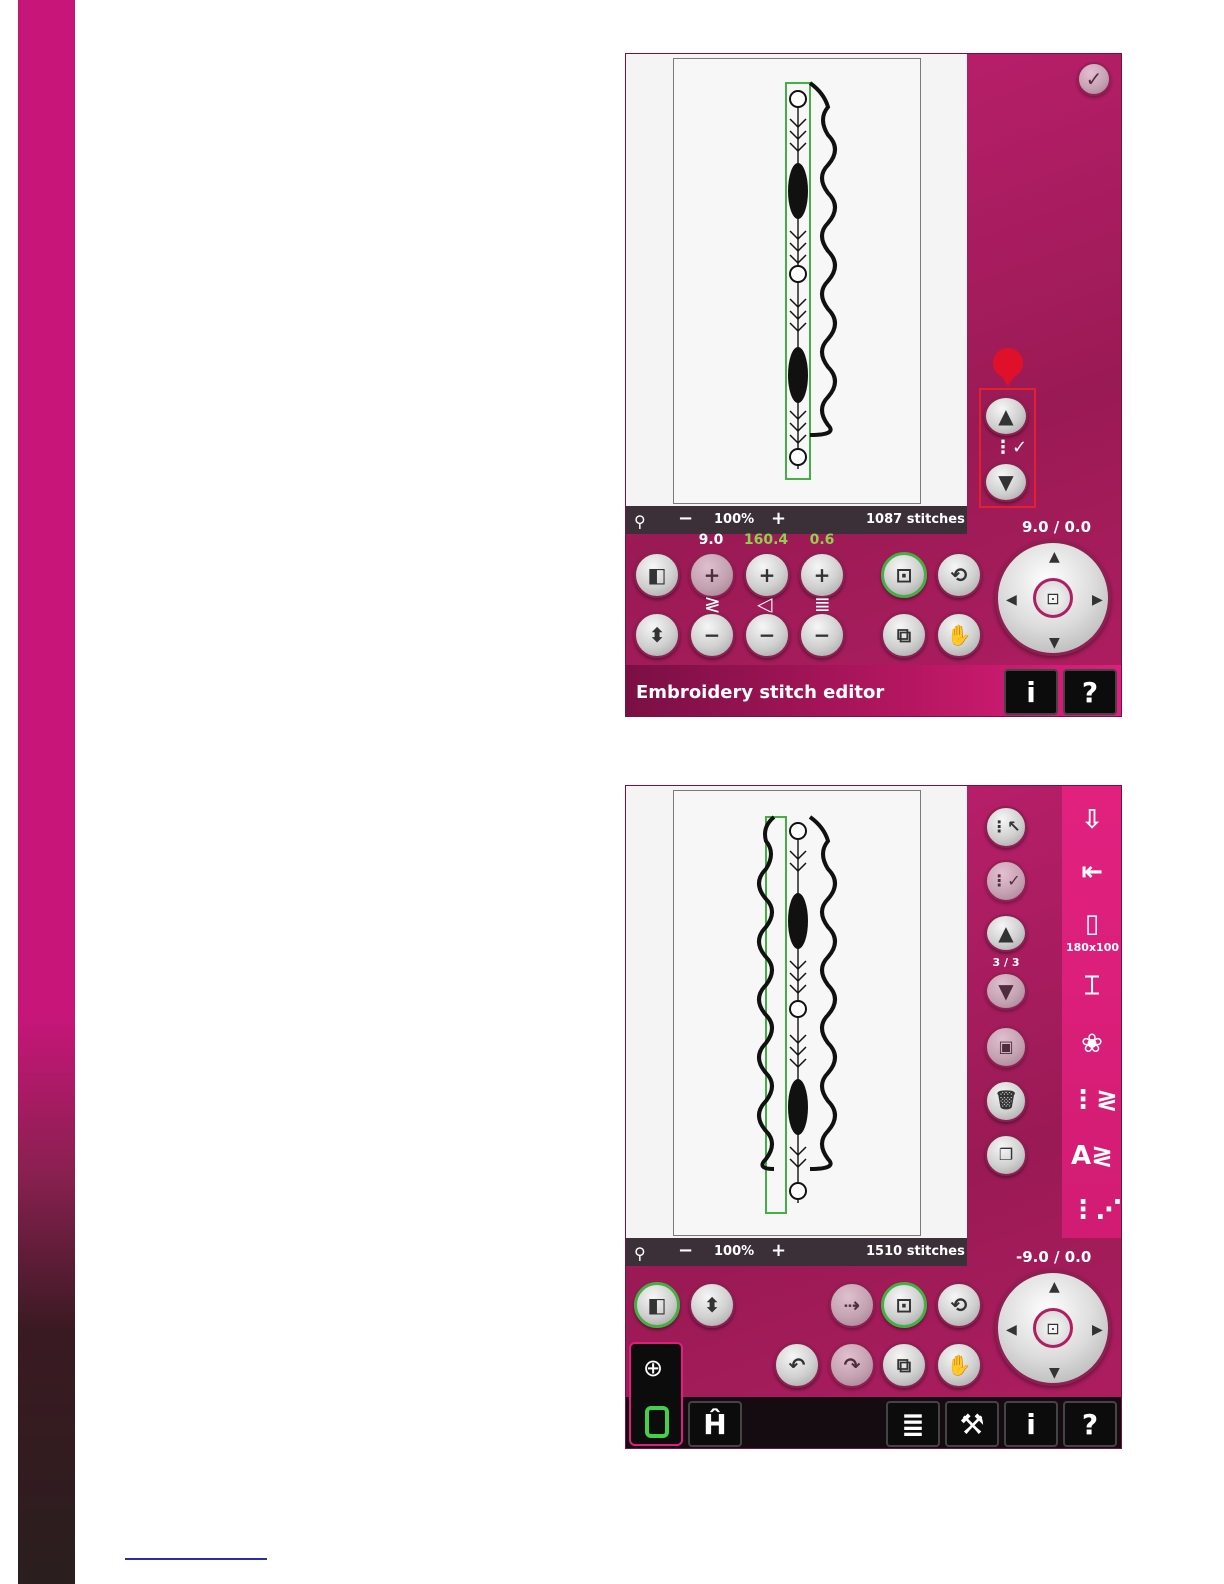  I want to click on position-readout: 9.0 / 0.0, so click(1057, 527).